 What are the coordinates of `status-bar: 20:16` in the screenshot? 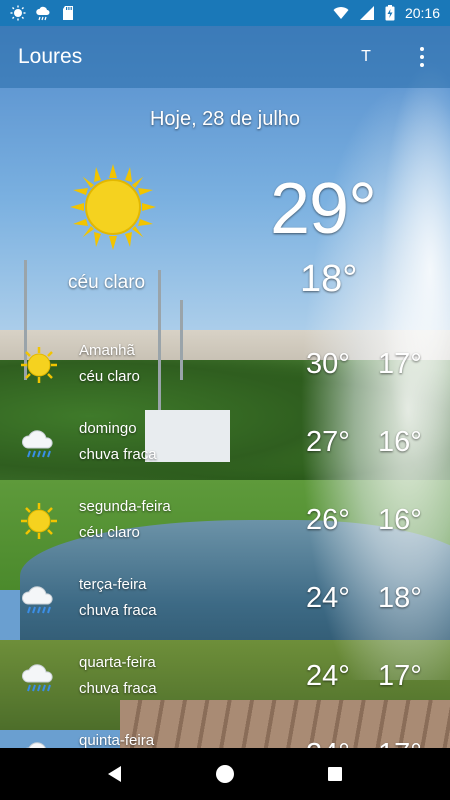 It's located at (225, 13).